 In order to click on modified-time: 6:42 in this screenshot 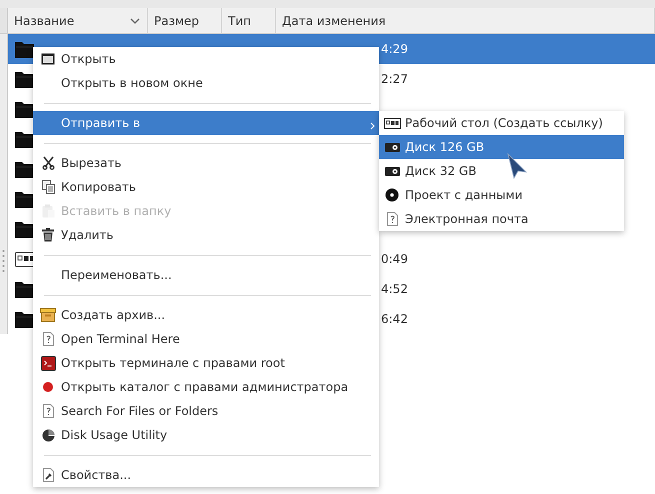, I will do `click(395, 319)`.